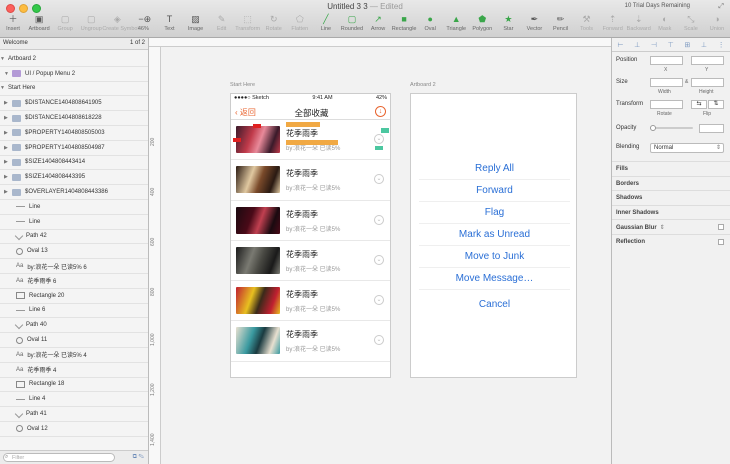 The height and width of the screenshot is (464, 730). What do you see at coordinates (42, 282) in the screenshot?
I see `layer-name: 花季雨季 6` at bounding box center [42, 282].